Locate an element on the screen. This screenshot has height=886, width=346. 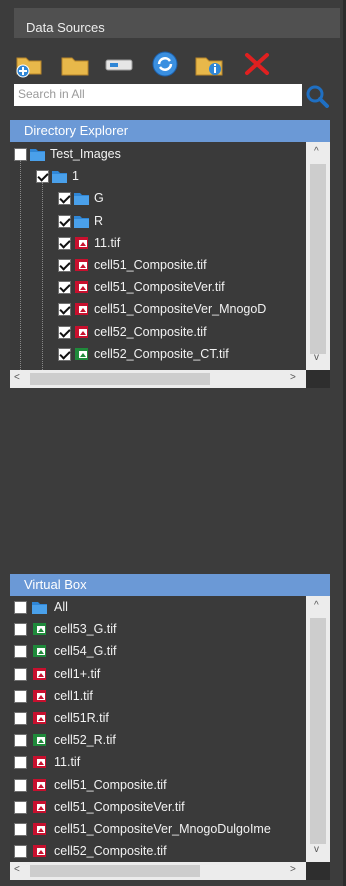
search-input: Search in All is located at coordinates (158, 95).